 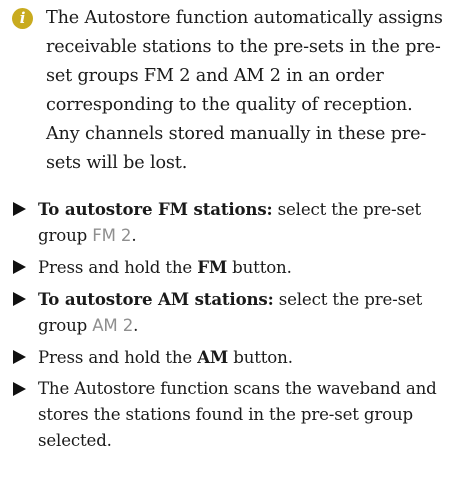 What do you see at coordinates (155, 209) in the screenshot?
I see `step-heading: To autostore FM stations:` at bounding box center [155, 209].